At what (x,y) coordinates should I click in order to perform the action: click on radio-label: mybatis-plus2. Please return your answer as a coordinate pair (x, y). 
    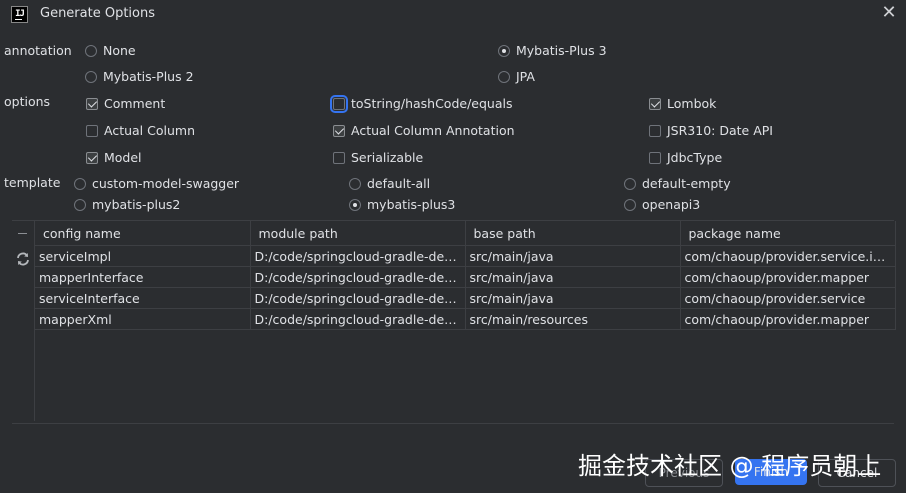
    Looking at the image, I should click on (136, 204).